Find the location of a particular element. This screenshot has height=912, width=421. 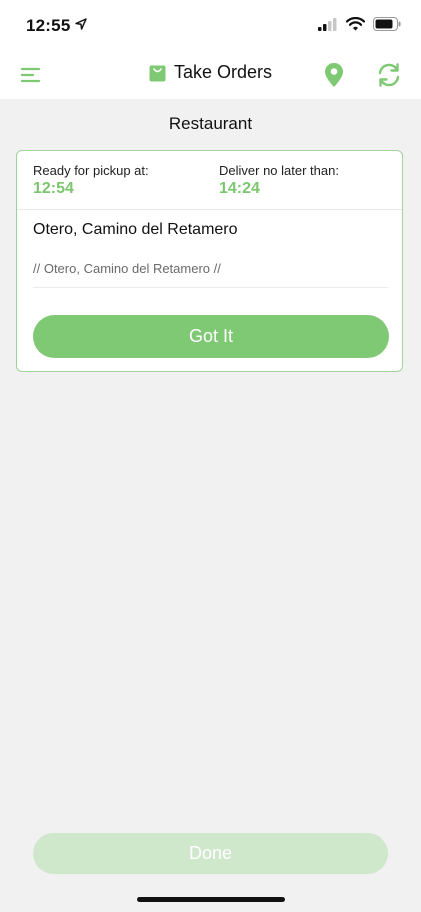

location-arrow-icon is located at coordinates (81, 24).